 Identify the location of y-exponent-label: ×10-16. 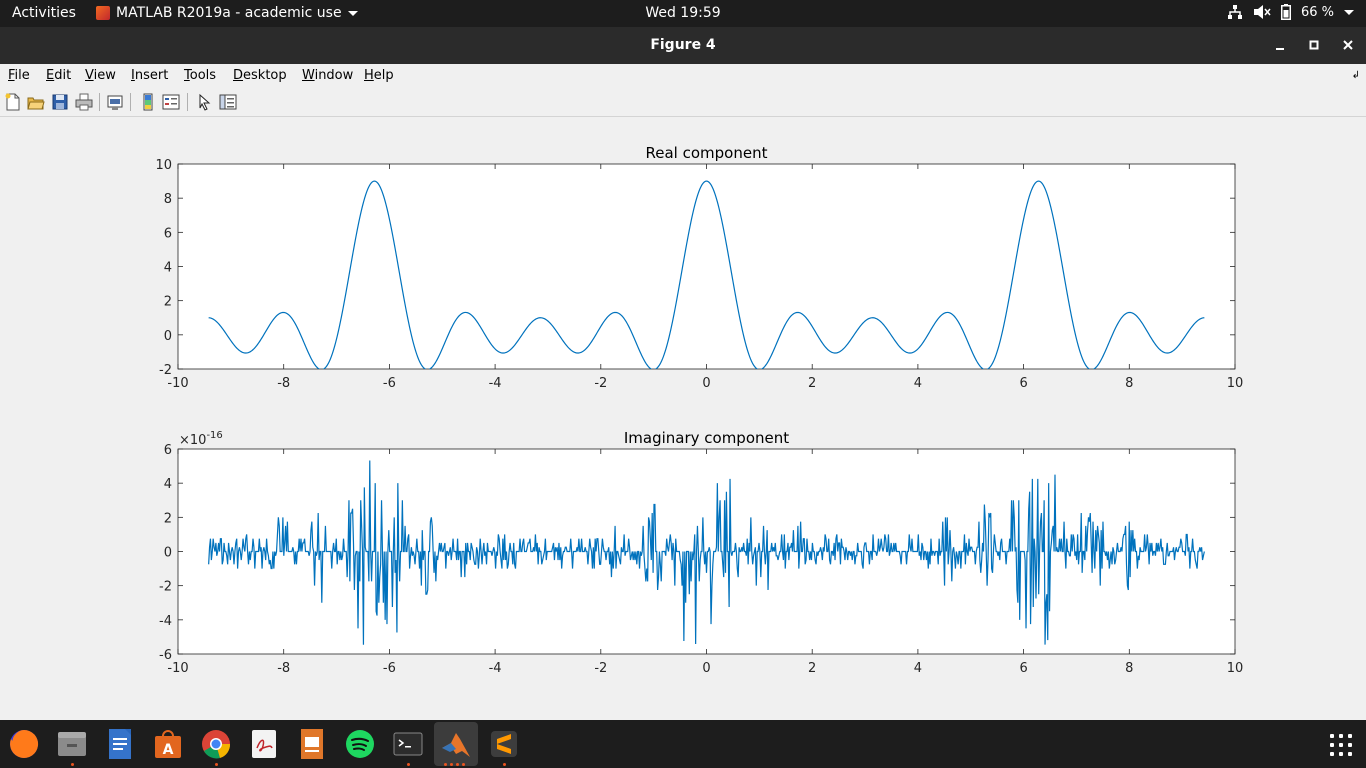
(201, 439).